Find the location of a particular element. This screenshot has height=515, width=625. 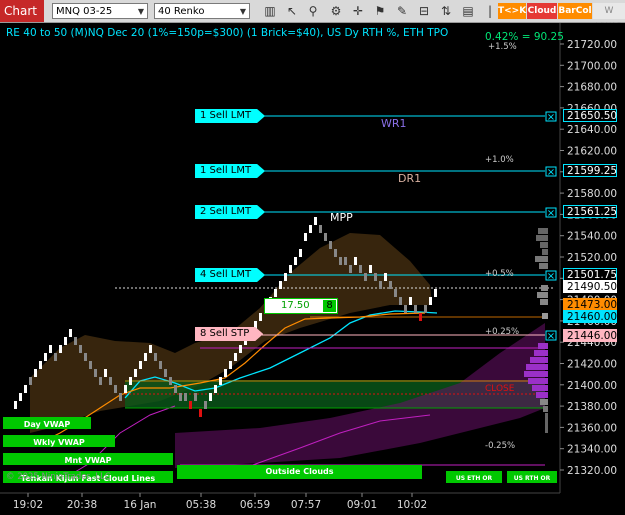

price-tag-last: 21490.50 is located at coordinates (590, 286).